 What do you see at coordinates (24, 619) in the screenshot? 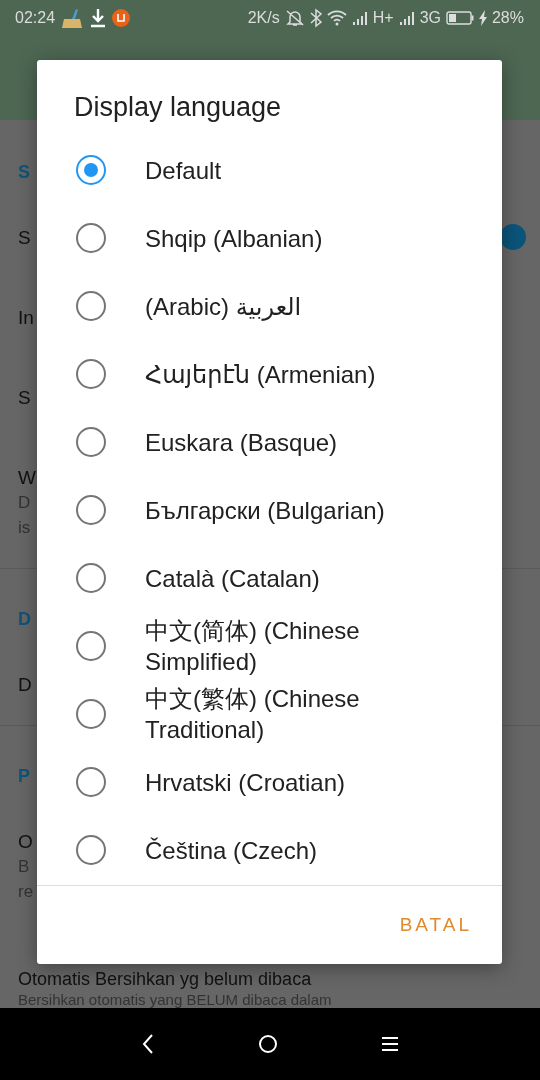
I see `section-header: D` at bounding box center [24, 619].